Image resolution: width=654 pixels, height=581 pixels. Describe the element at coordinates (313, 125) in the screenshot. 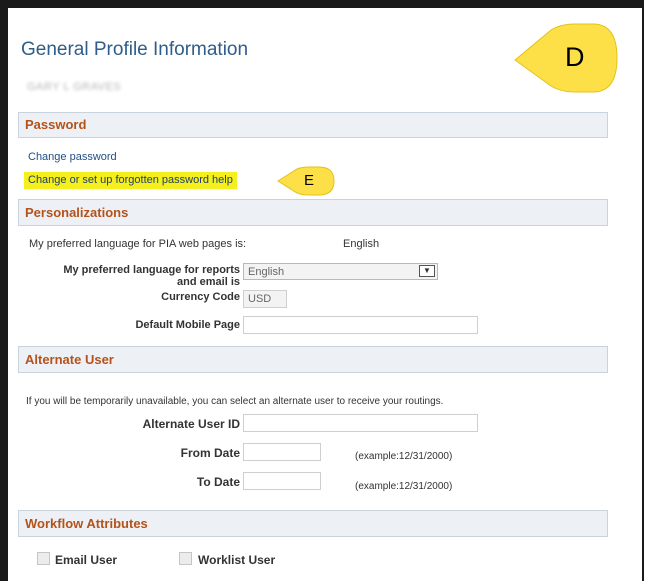

I see `password-section-header: Password` at that location.